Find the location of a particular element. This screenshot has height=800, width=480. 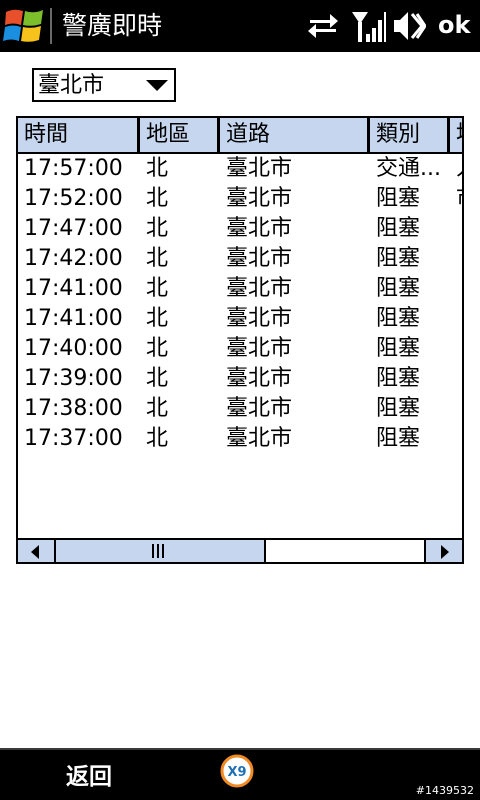

cell-time: 17:52:00 is located at coordinates (73, 198).